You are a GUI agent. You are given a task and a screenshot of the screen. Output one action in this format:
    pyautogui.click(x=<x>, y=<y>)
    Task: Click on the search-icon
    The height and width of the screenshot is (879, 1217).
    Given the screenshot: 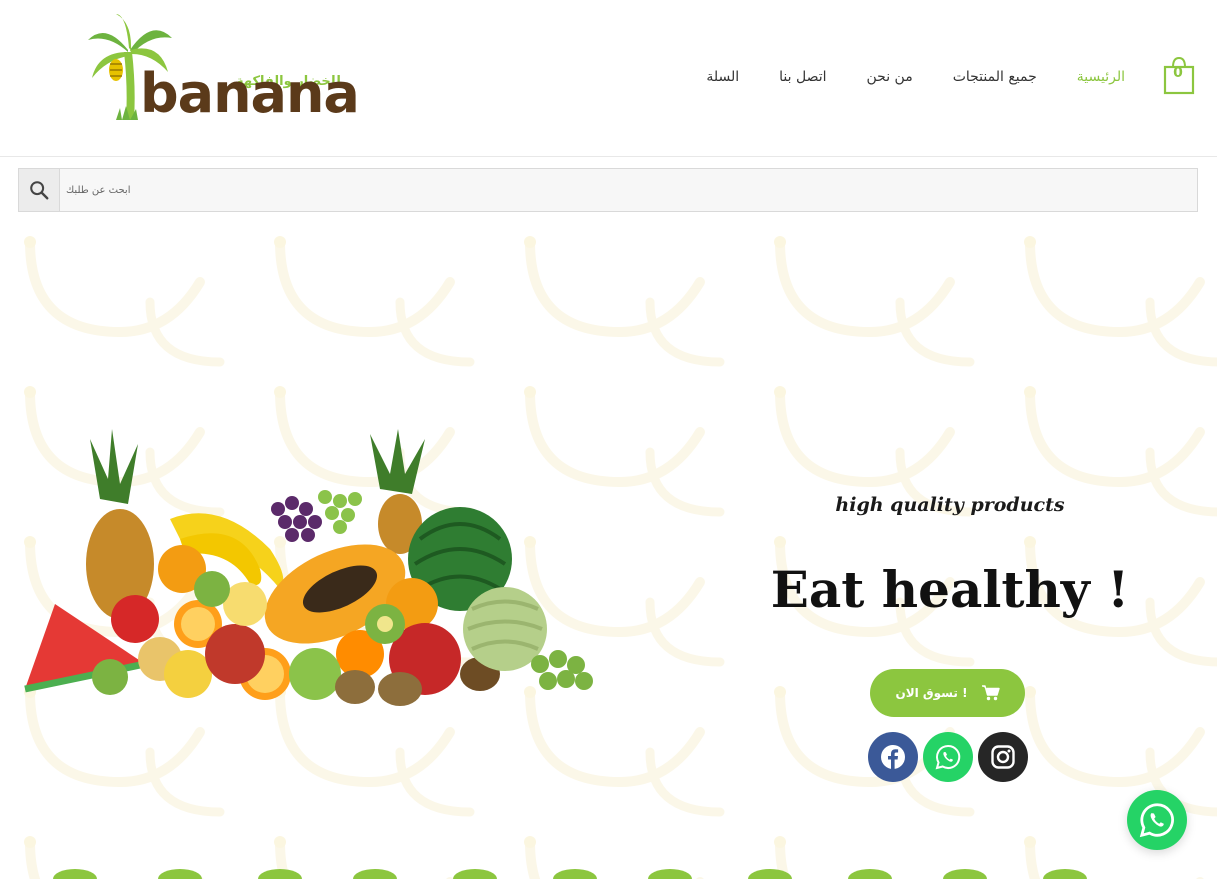 What is the action you would take?
    pyautogui.click(x=39, y=190)
    